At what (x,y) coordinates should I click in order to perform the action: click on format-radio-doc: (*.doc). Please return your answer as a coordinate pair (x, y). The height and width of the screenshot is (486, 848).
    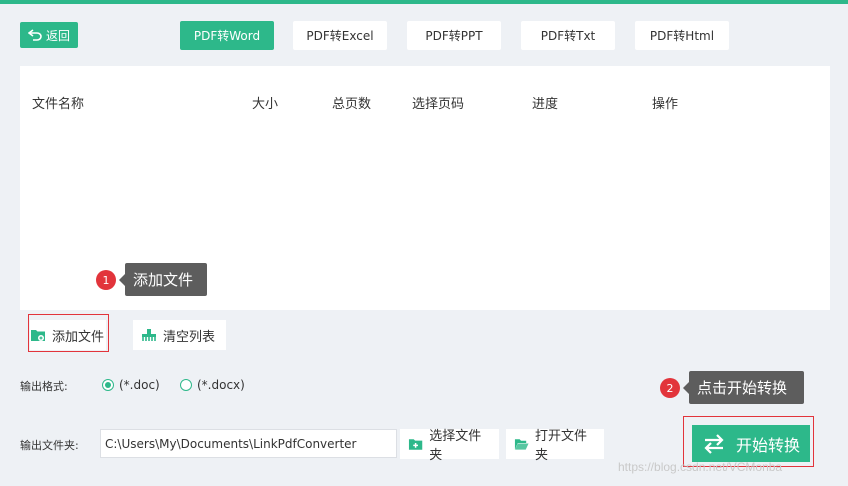
    Looking at the image, I should click on (131, 385).